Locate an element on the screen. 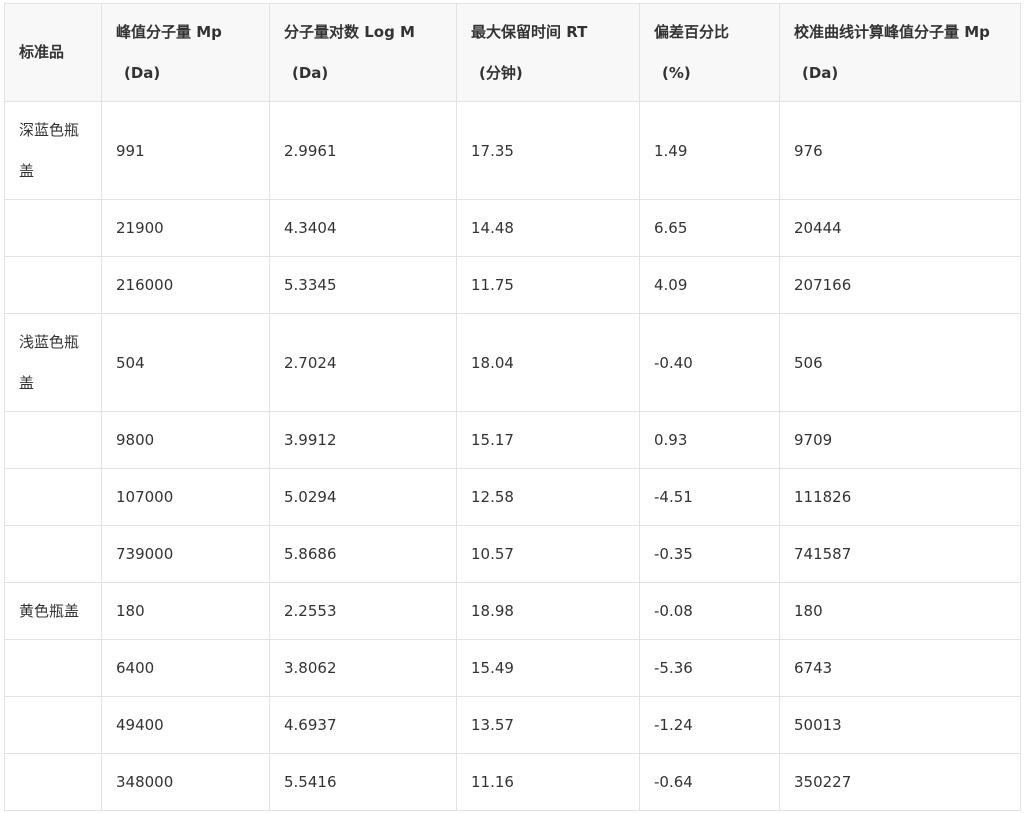  table-row: 49400 4.6937 13.57 -1.24 50013 is located at coordinates (512, 725).